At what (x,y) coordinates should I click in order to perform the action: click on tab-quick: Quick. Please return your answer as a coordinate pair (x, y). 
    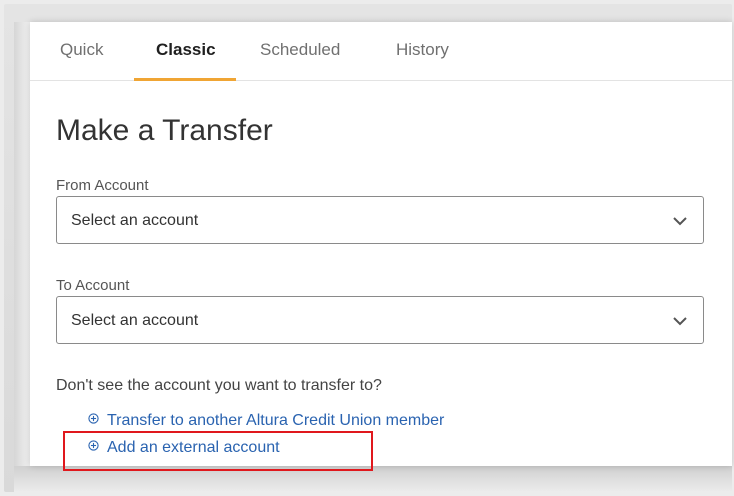
    Looking at the image, I should click on (81, 50).